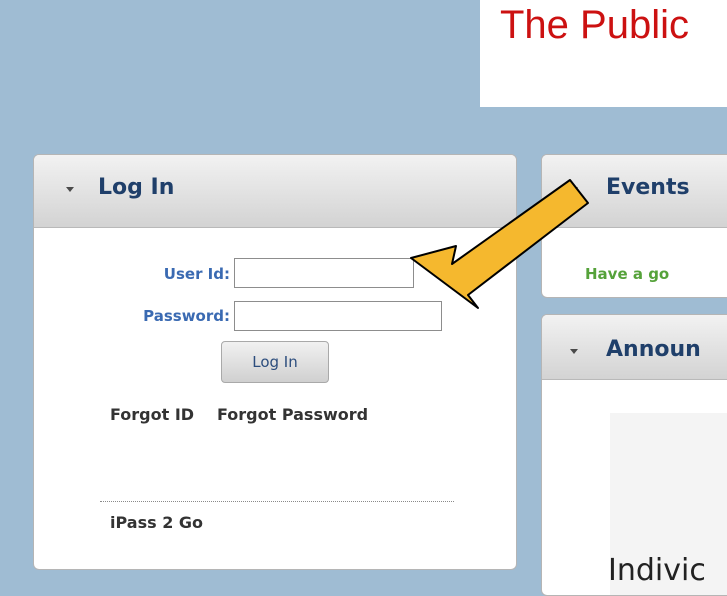 The image size is (727, 596). I want to click on login-panel-header: Log In, so click(275, 191).